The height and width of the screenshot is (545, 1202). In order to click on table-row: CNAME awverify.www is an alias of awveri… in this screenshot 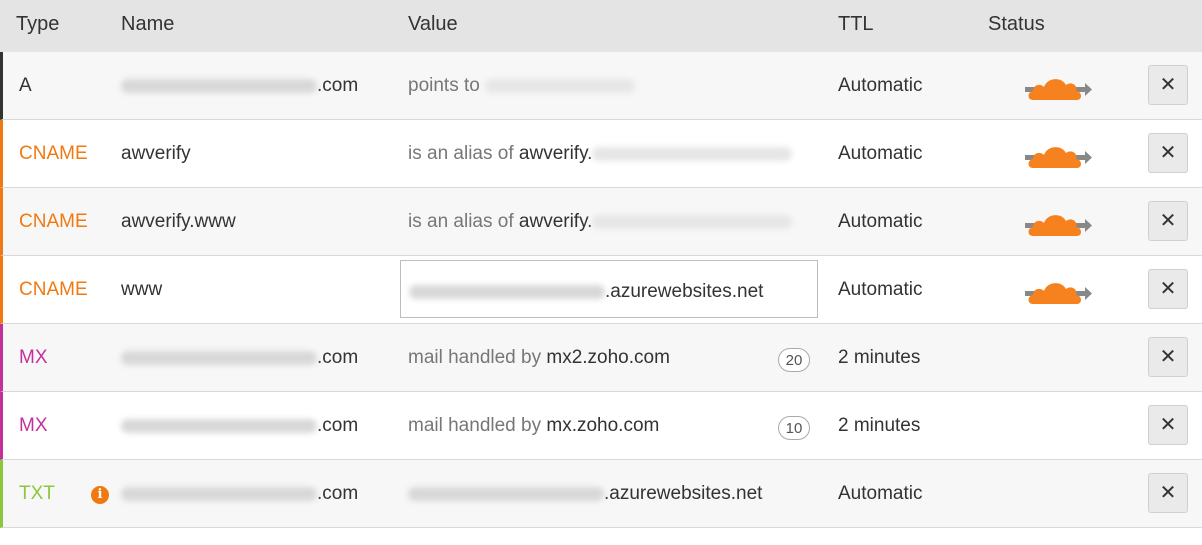, I will do `click(601, 222)`.